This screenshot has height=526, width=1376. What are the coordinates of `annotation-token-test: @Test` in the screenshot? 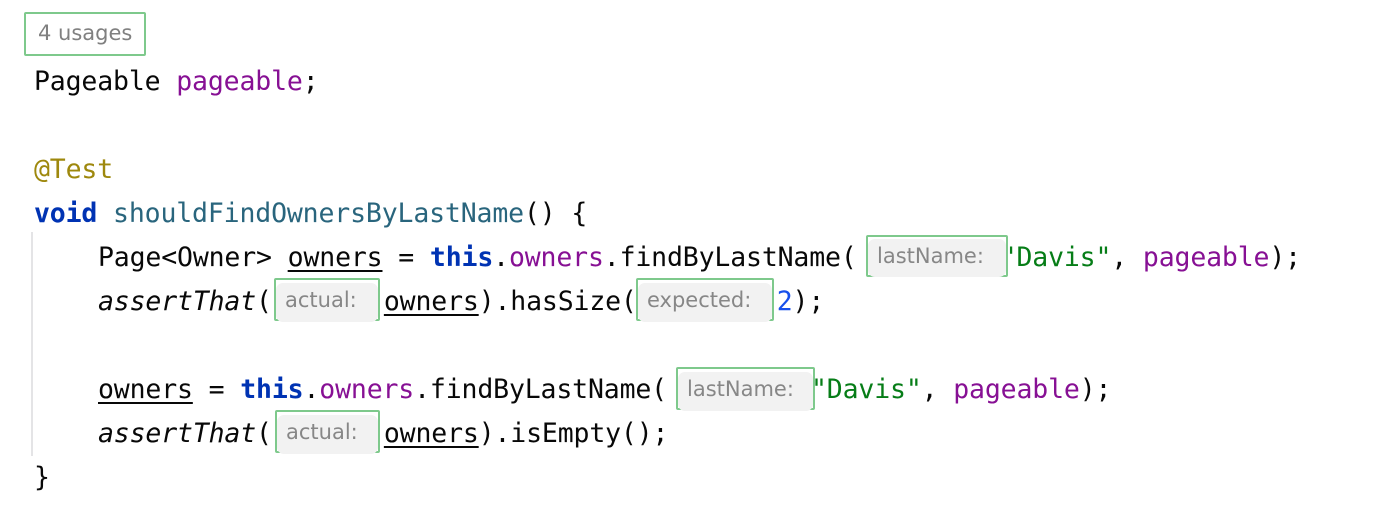 It's located at (74, 169).